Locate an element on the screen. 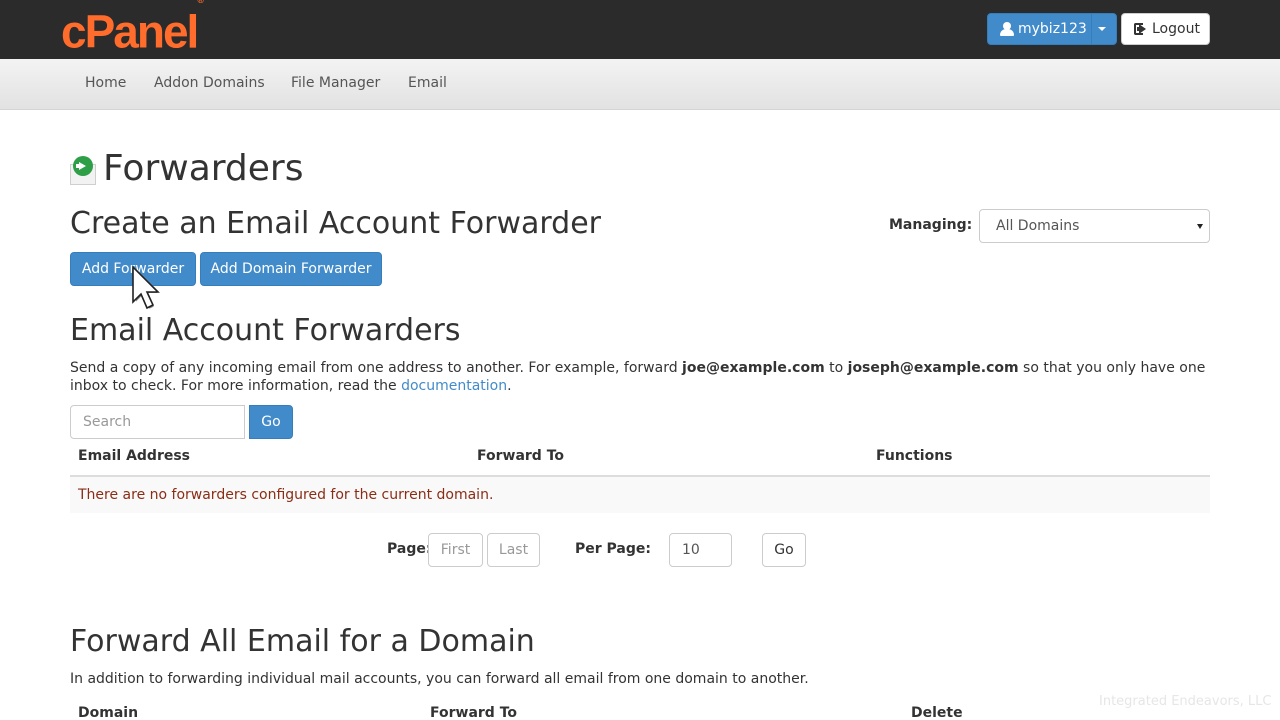 Image resolution: width=1280 pixels, height=720 pixels. logout-button: Logout is located at coordinates (1165, 29).